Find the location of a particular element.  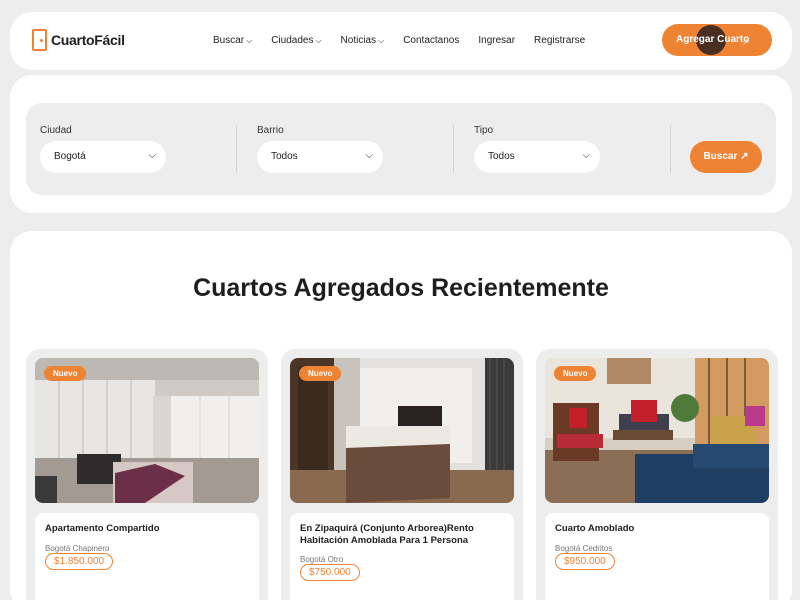

nav-item-registrarse: Registrarse is located at coordinates (559, 40).